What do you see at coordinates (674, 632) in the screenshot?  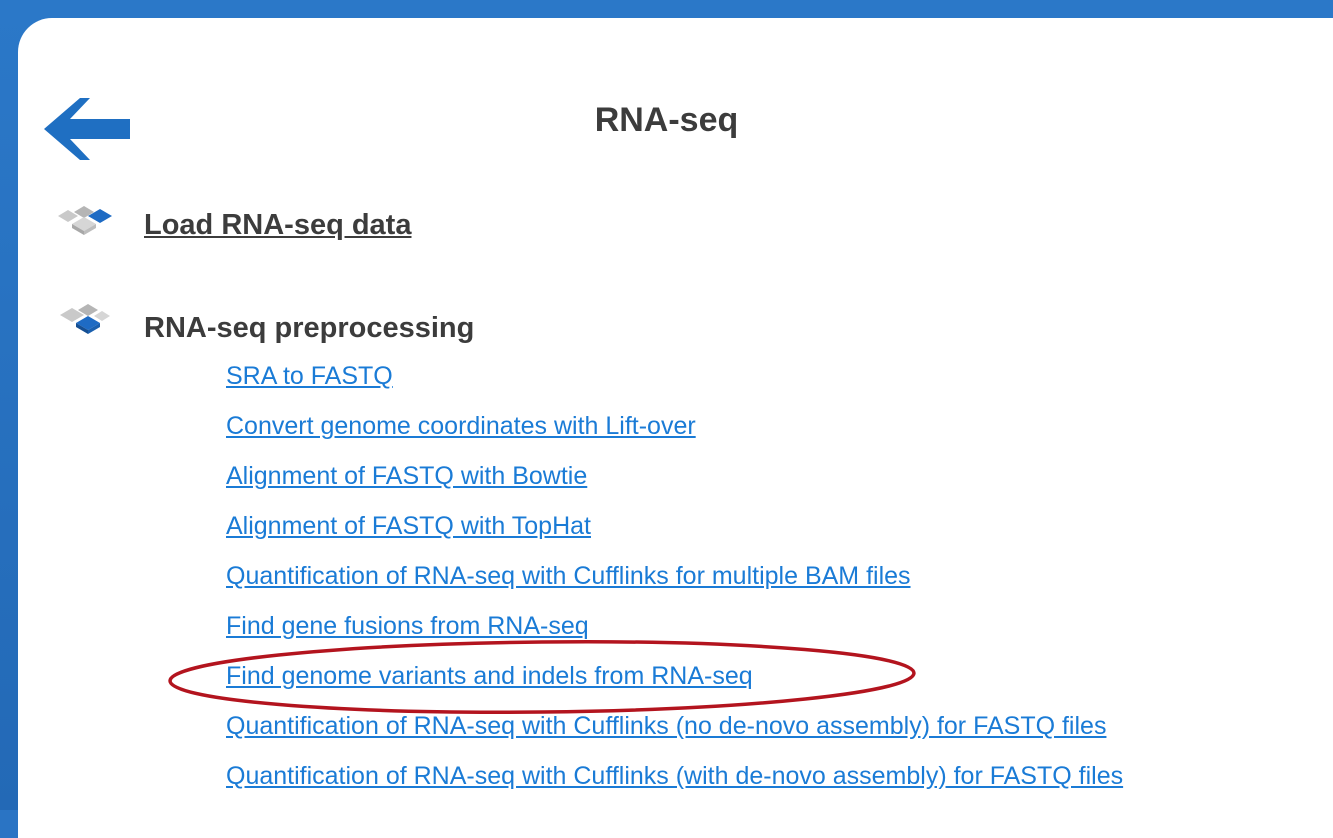 I see `list-item: Find gene fusions from RNA-seq` at bounding box center [674, 632].